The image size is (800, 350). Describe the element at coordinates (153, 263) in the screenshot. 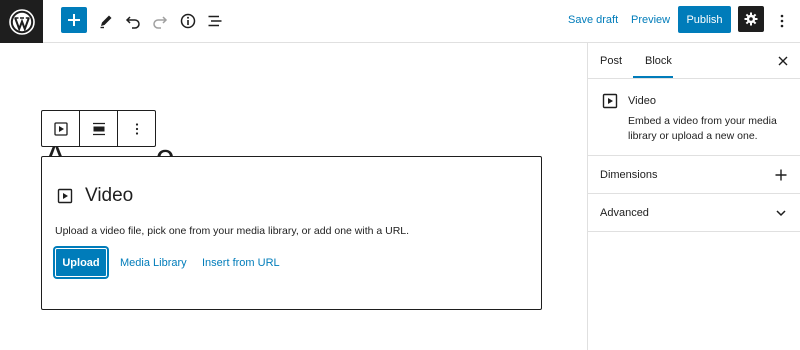

I see `media-library-button: Media Library` at that location.